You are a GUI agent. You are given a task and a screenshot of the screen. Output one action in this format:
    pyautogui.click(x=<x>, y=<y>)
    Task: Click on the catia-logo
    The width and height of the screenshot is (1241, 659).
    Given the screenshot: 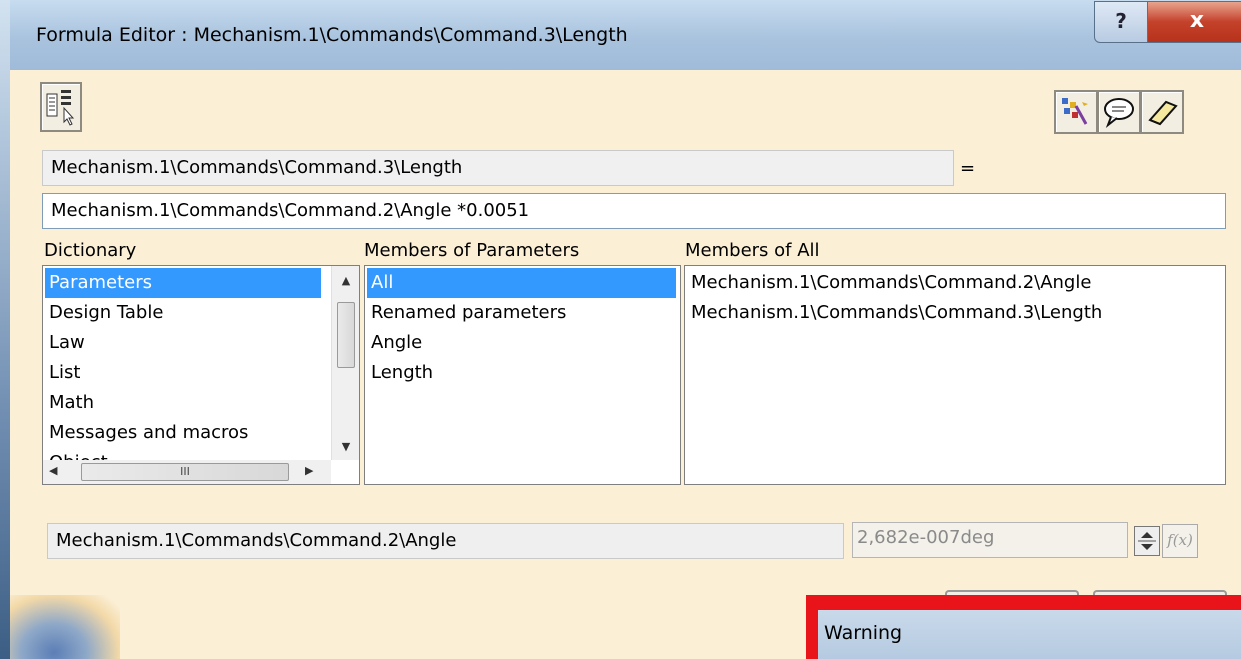 What is the action you would take?
    pyautogui.click(x=65, y=627)
    